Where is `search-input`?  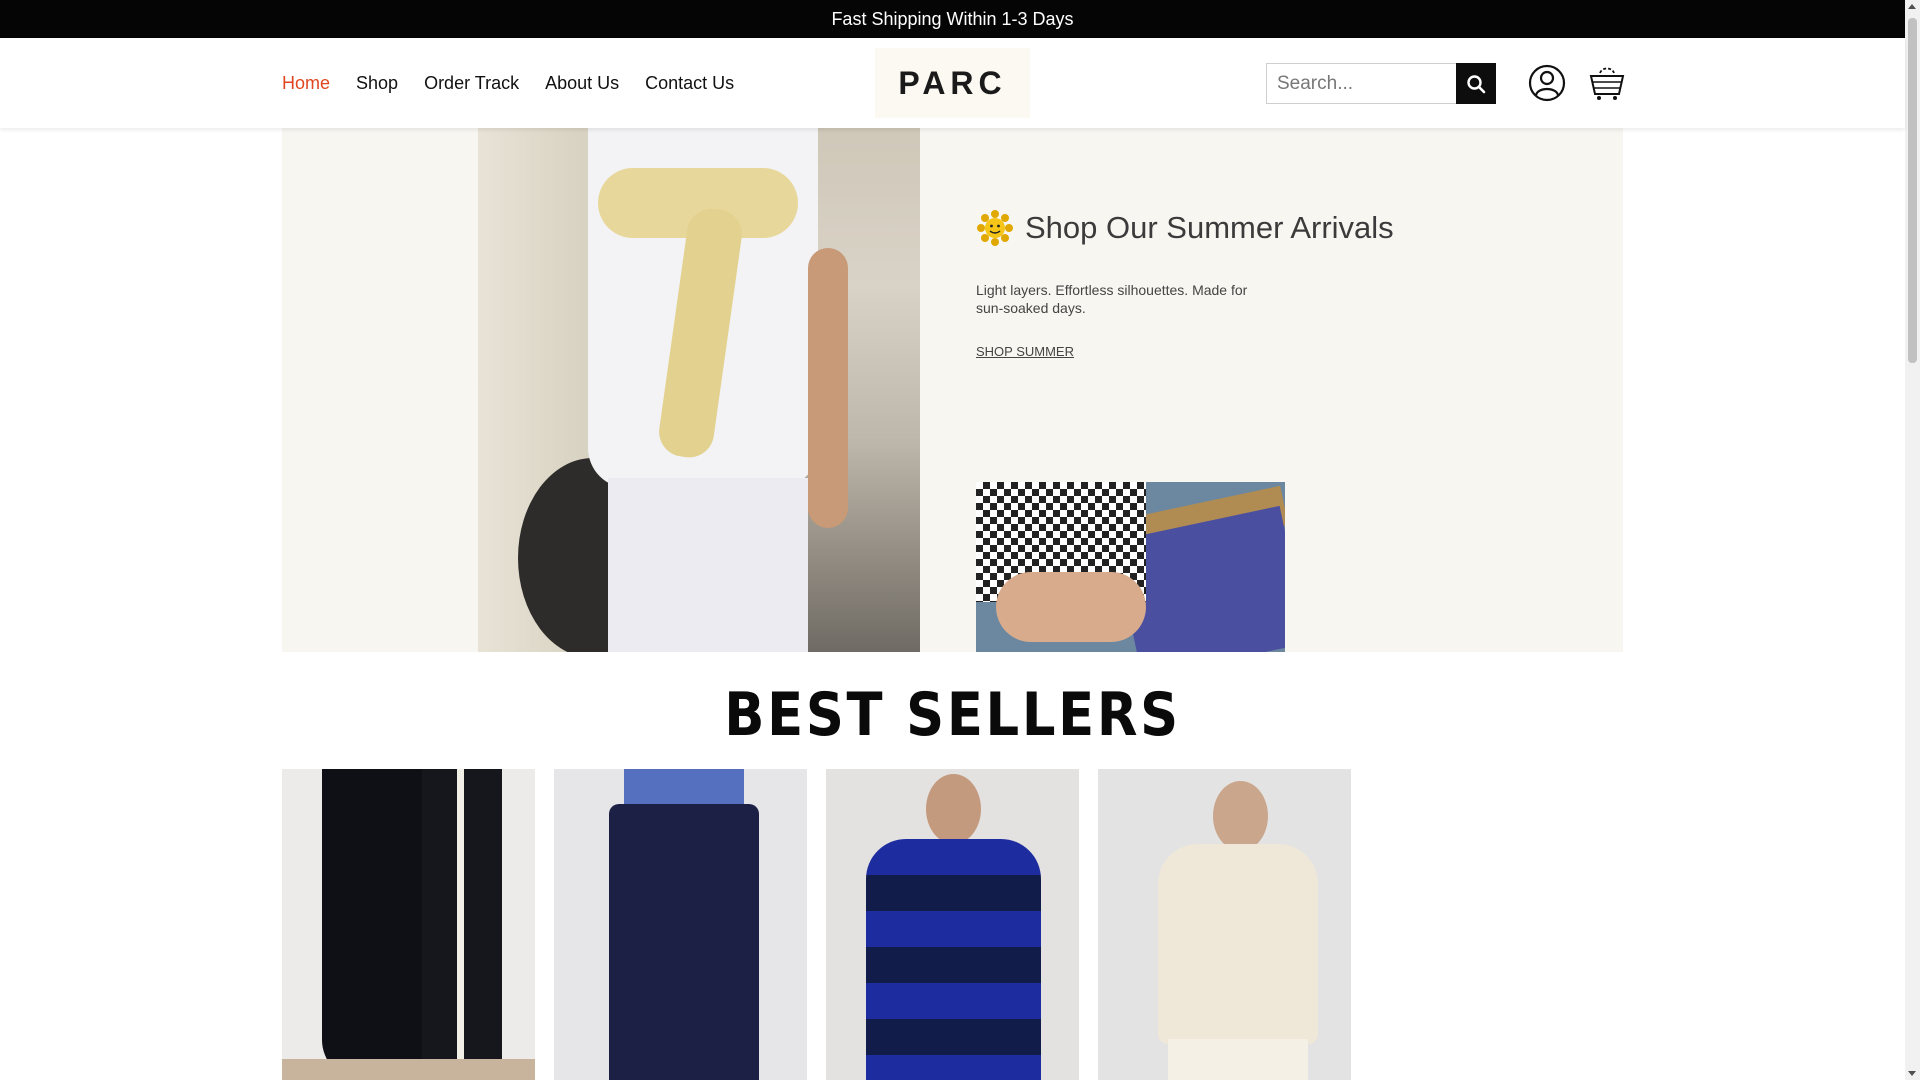 search-input is located at coordinates (1361, 83).